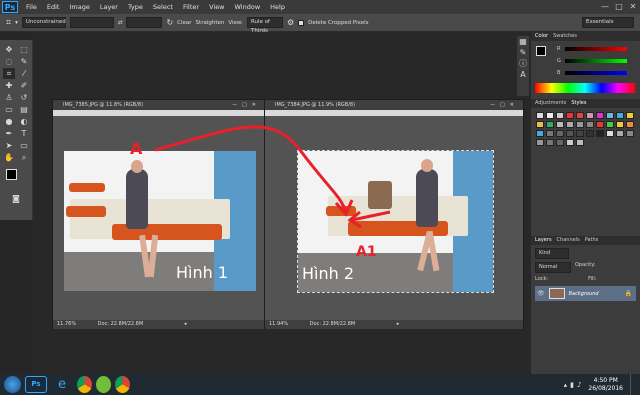 This screenshot has width=640, height=395. What do you see at coordinates (541, 293) in the screenshot?
I see `visibility-eye-icon: 👁` at bounding box center [541, 293].